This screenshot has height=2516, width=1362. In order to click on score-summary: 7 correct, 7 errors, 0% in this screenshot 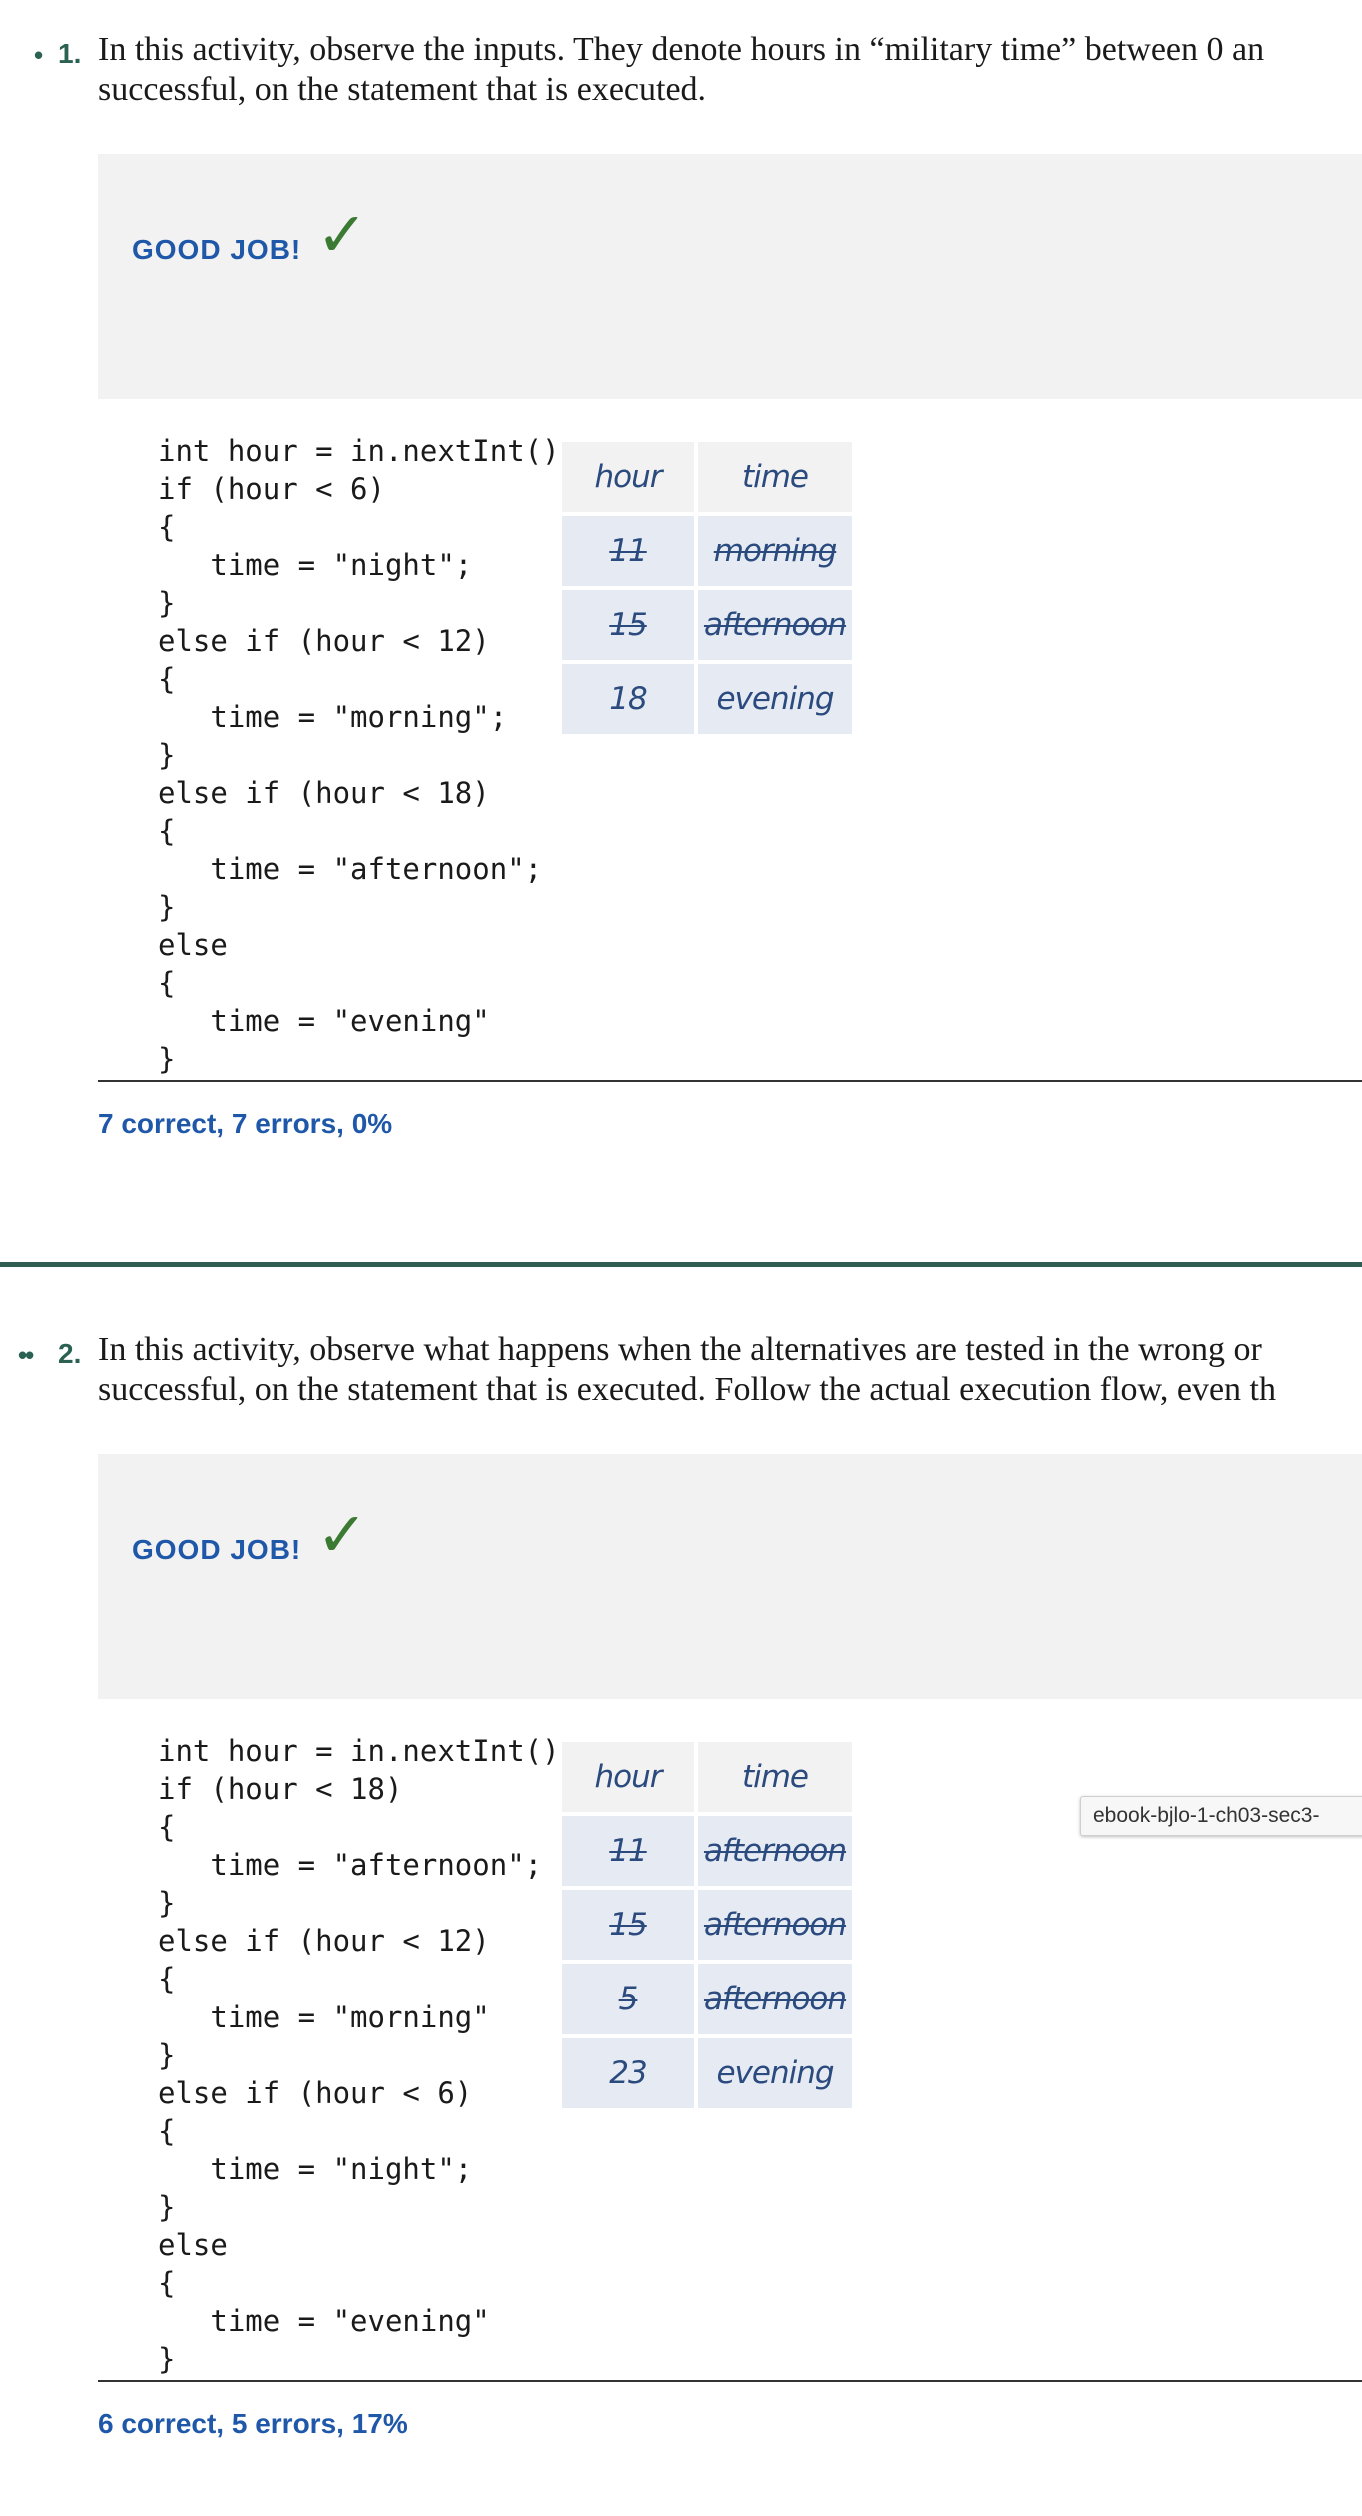, I will do `click(245, 1123)`.